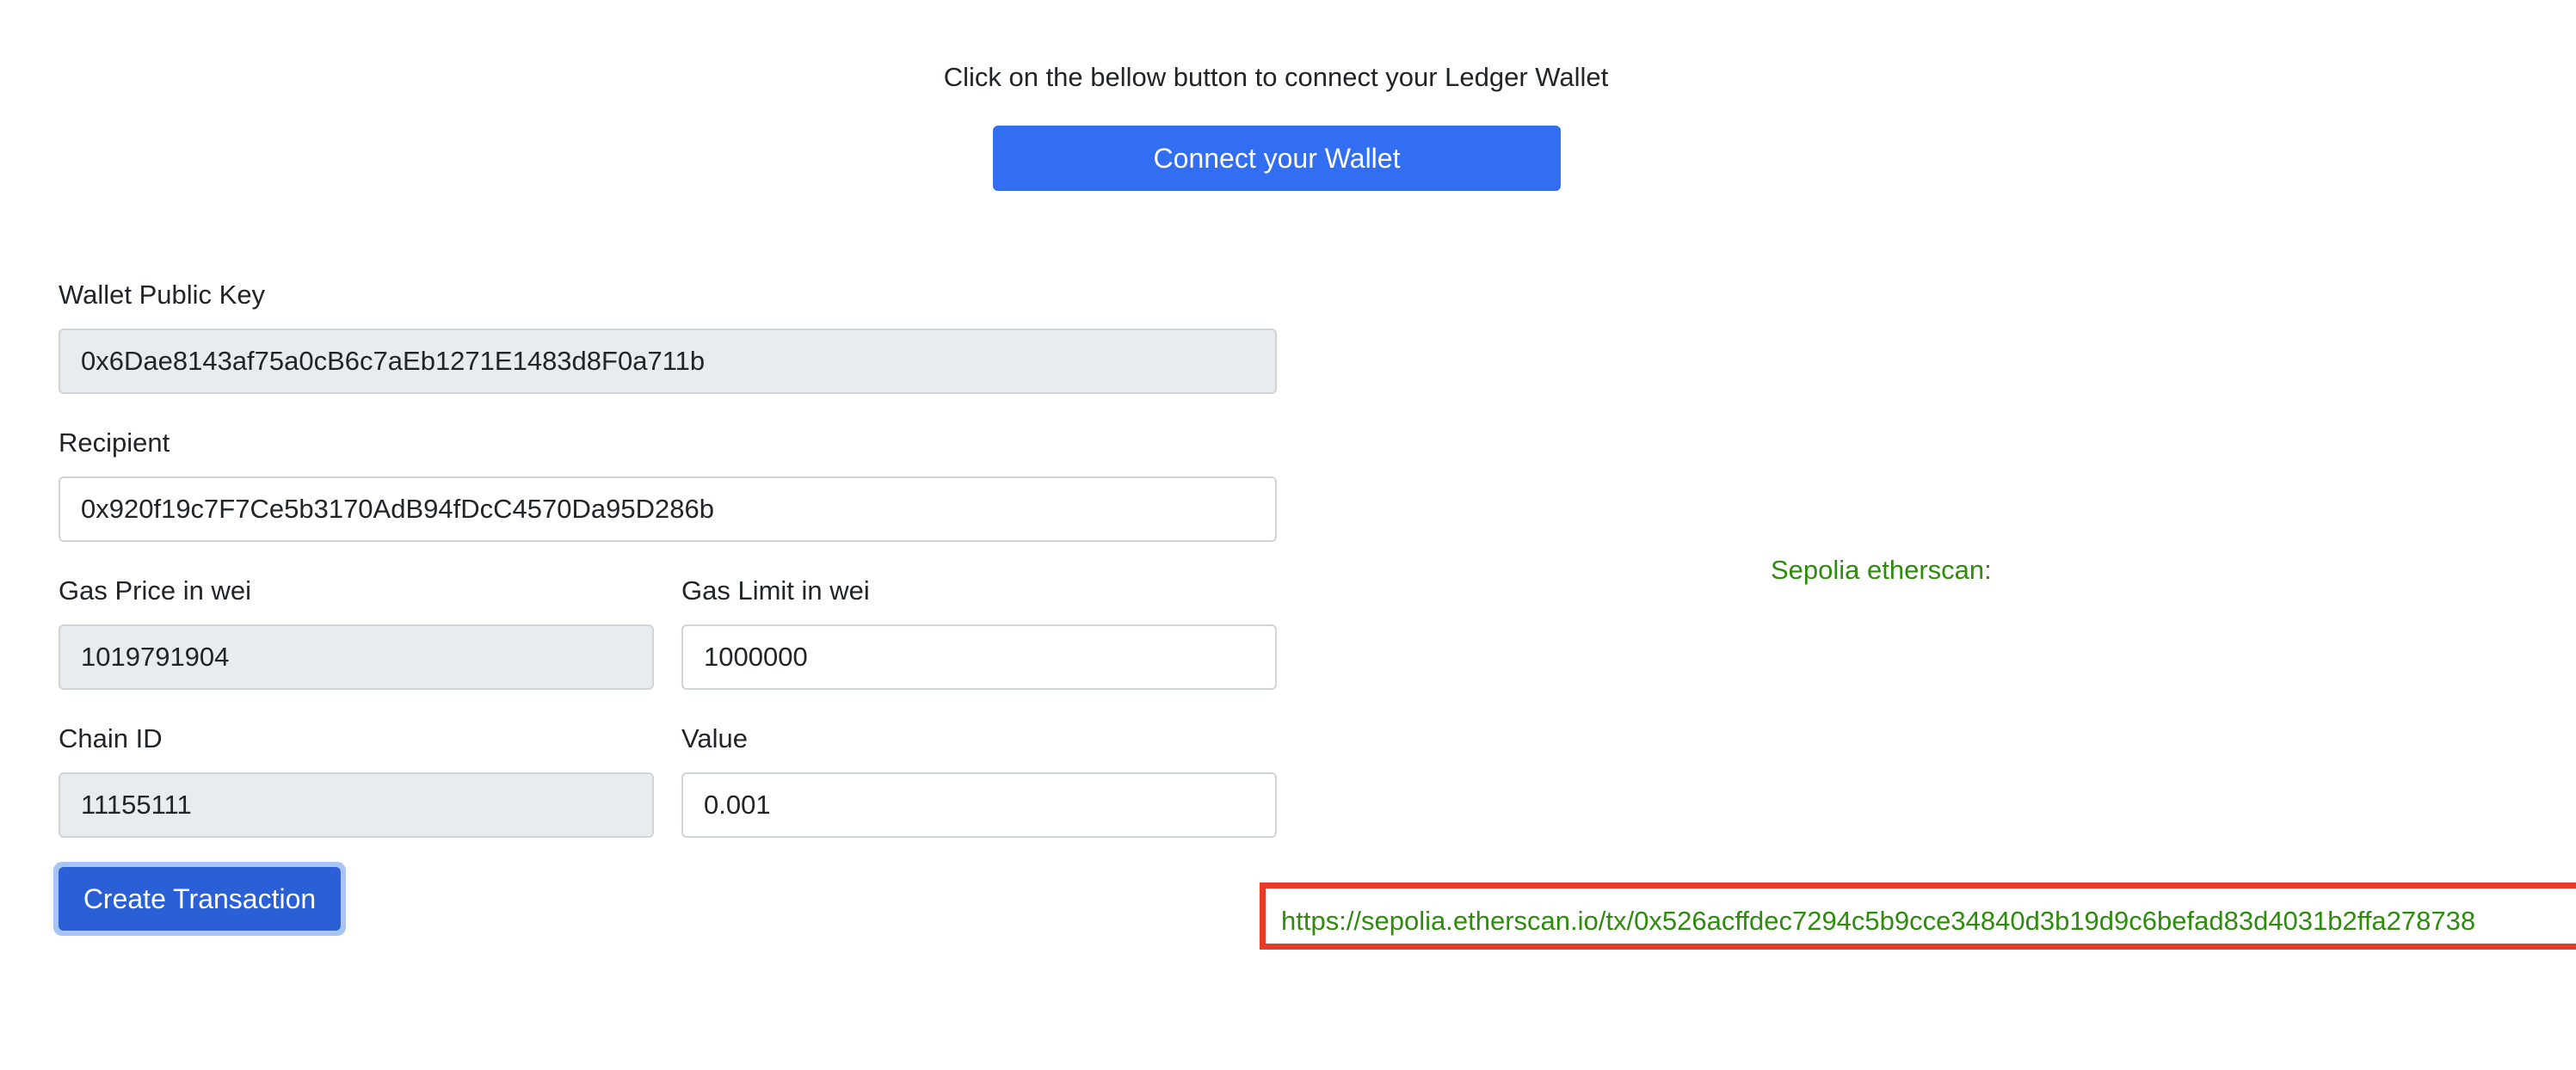  I want to click on value-label: Value, so click(715, 738).